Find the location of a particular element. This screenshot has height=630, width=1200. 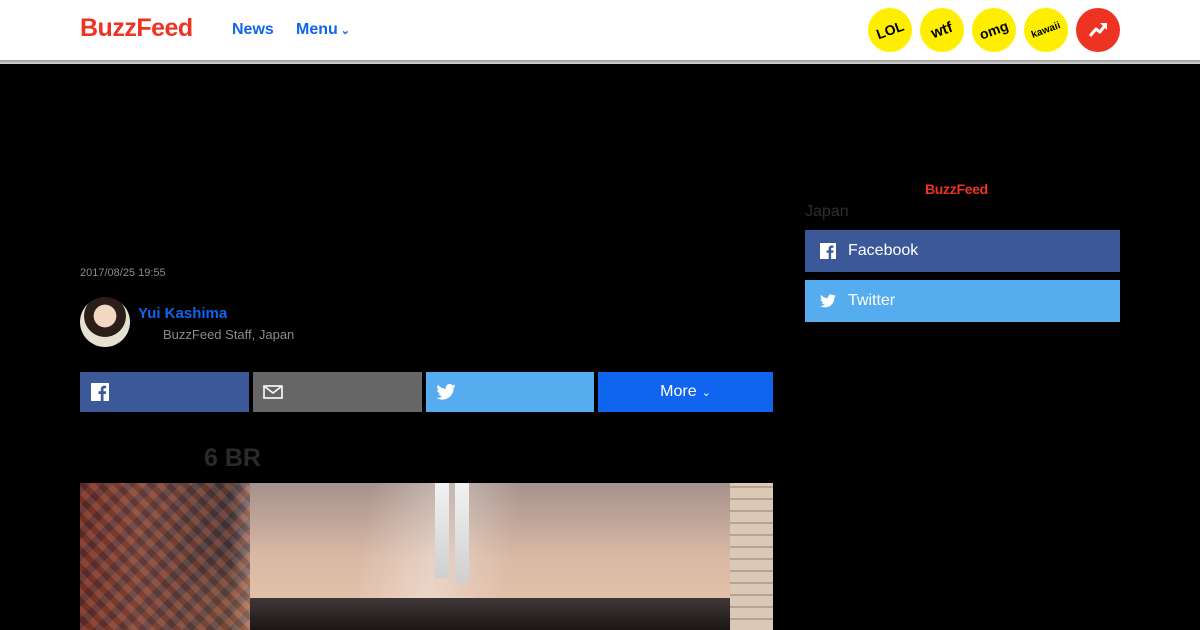

trending-arrow-icon is located at coordinates (1098, 30).